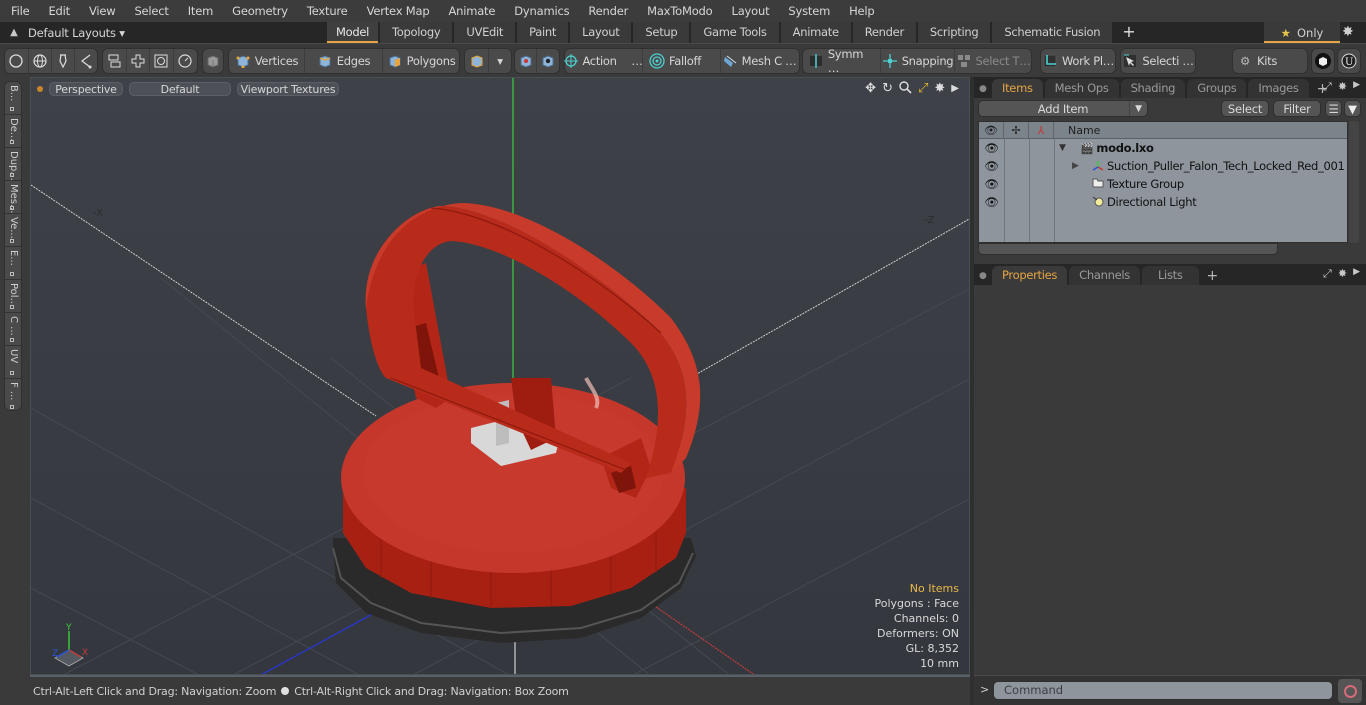 The image size is (1366, 705). I want to click on item-tree-vertical-scrollbar, so click(1354, 182).